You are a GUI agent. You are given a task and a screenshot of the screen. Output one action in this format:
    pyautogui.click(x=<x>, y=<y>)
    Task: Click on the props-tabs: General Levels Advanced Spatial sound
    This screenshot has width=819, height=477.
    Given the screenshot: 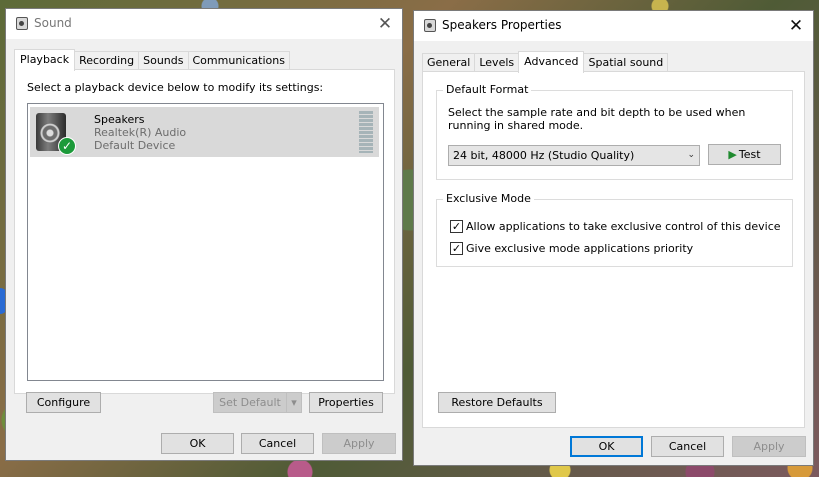 What is the action you would take?
    pyautogui.click(x=545, y=61)
    